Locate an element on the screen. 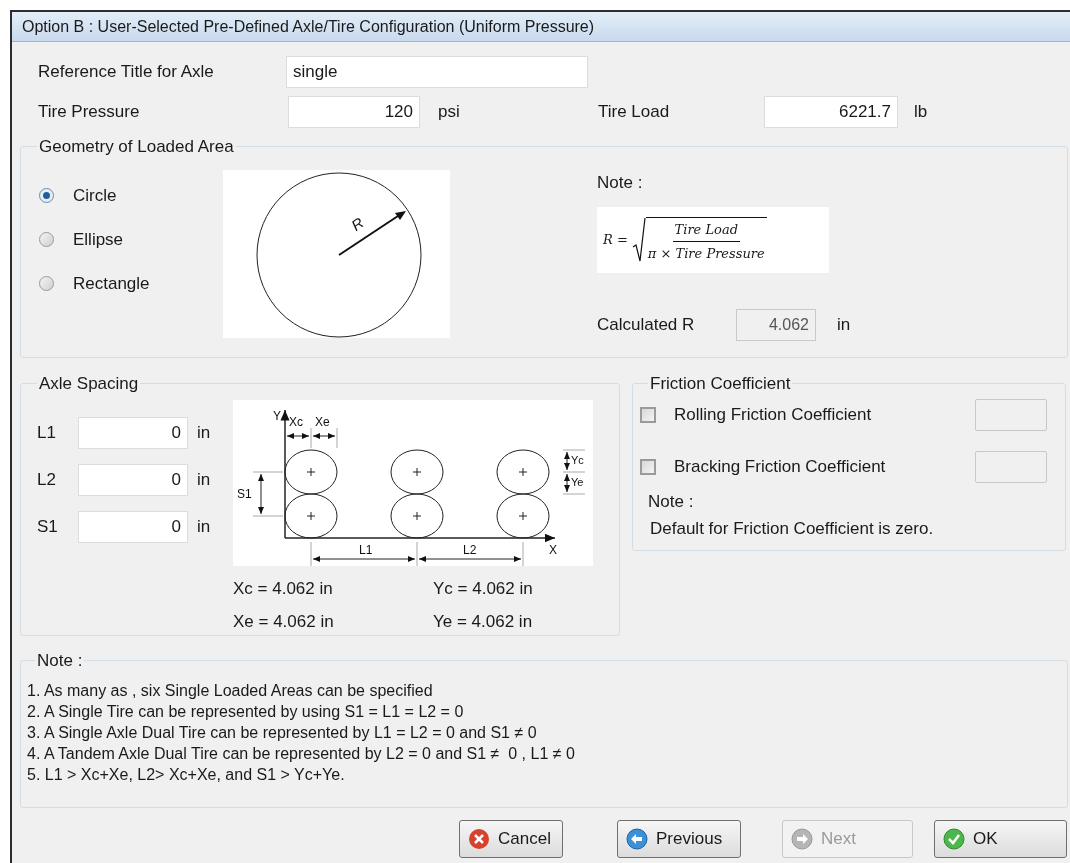  unit-label: psi is located at coordinates (449, 112).